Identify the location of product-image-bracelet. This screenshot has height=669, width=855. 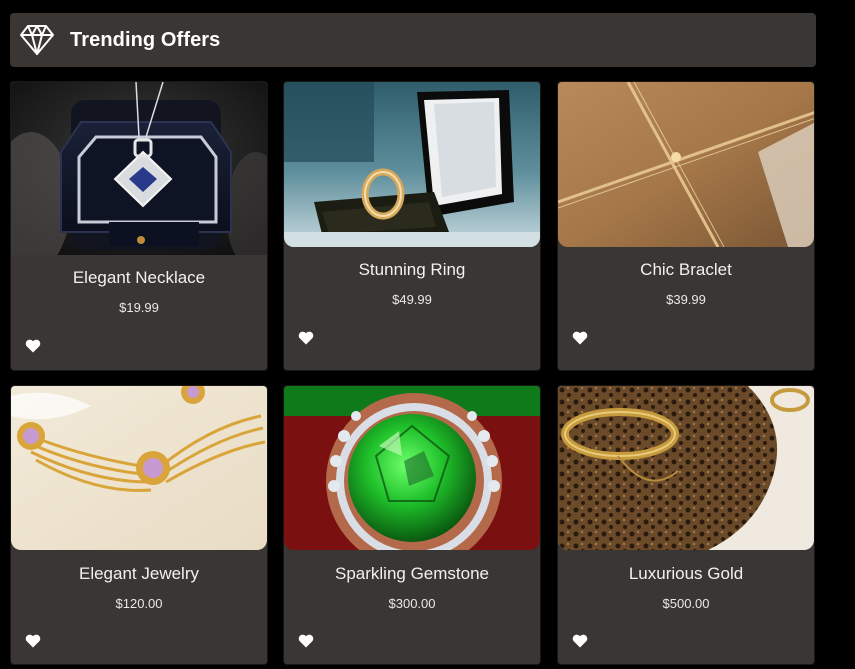
(686, 164).